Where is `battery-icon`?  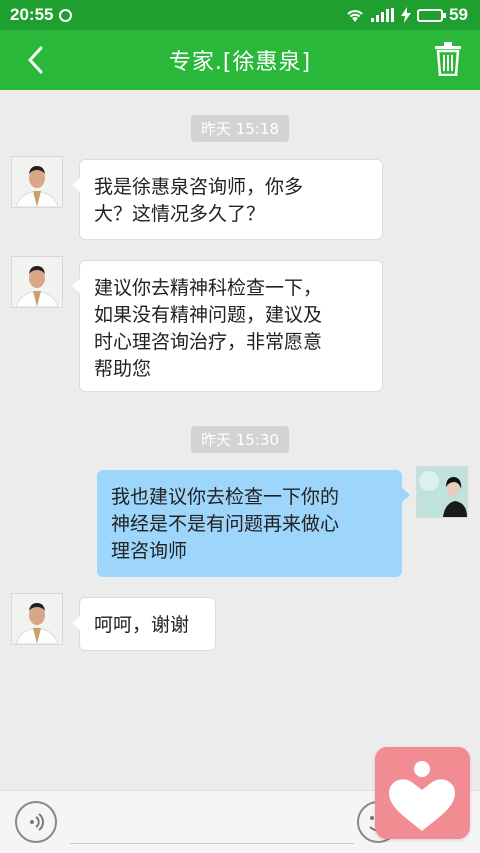 battery-icon is located at coordinates (432, 15).